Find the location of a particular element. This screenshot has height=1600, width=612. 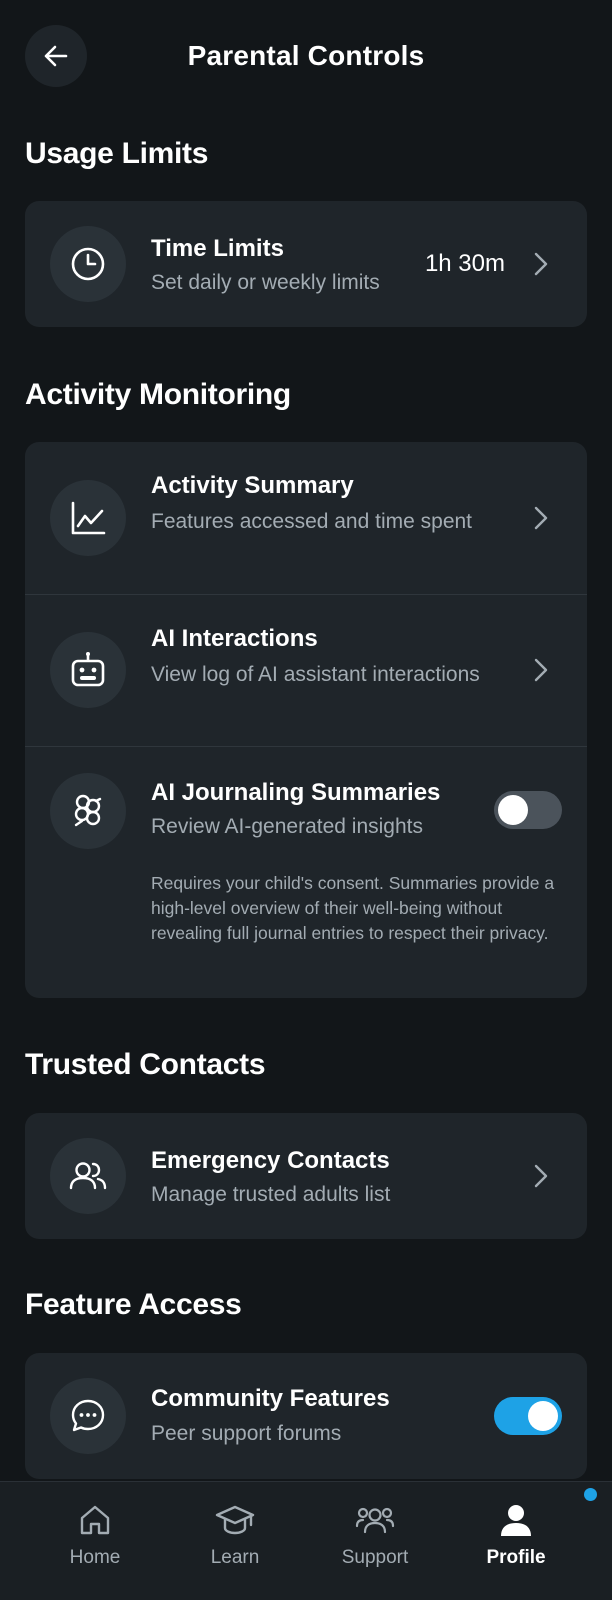

ai-journaling-subtitle: Review AI-generated insights is located at coordinates (287, 826).